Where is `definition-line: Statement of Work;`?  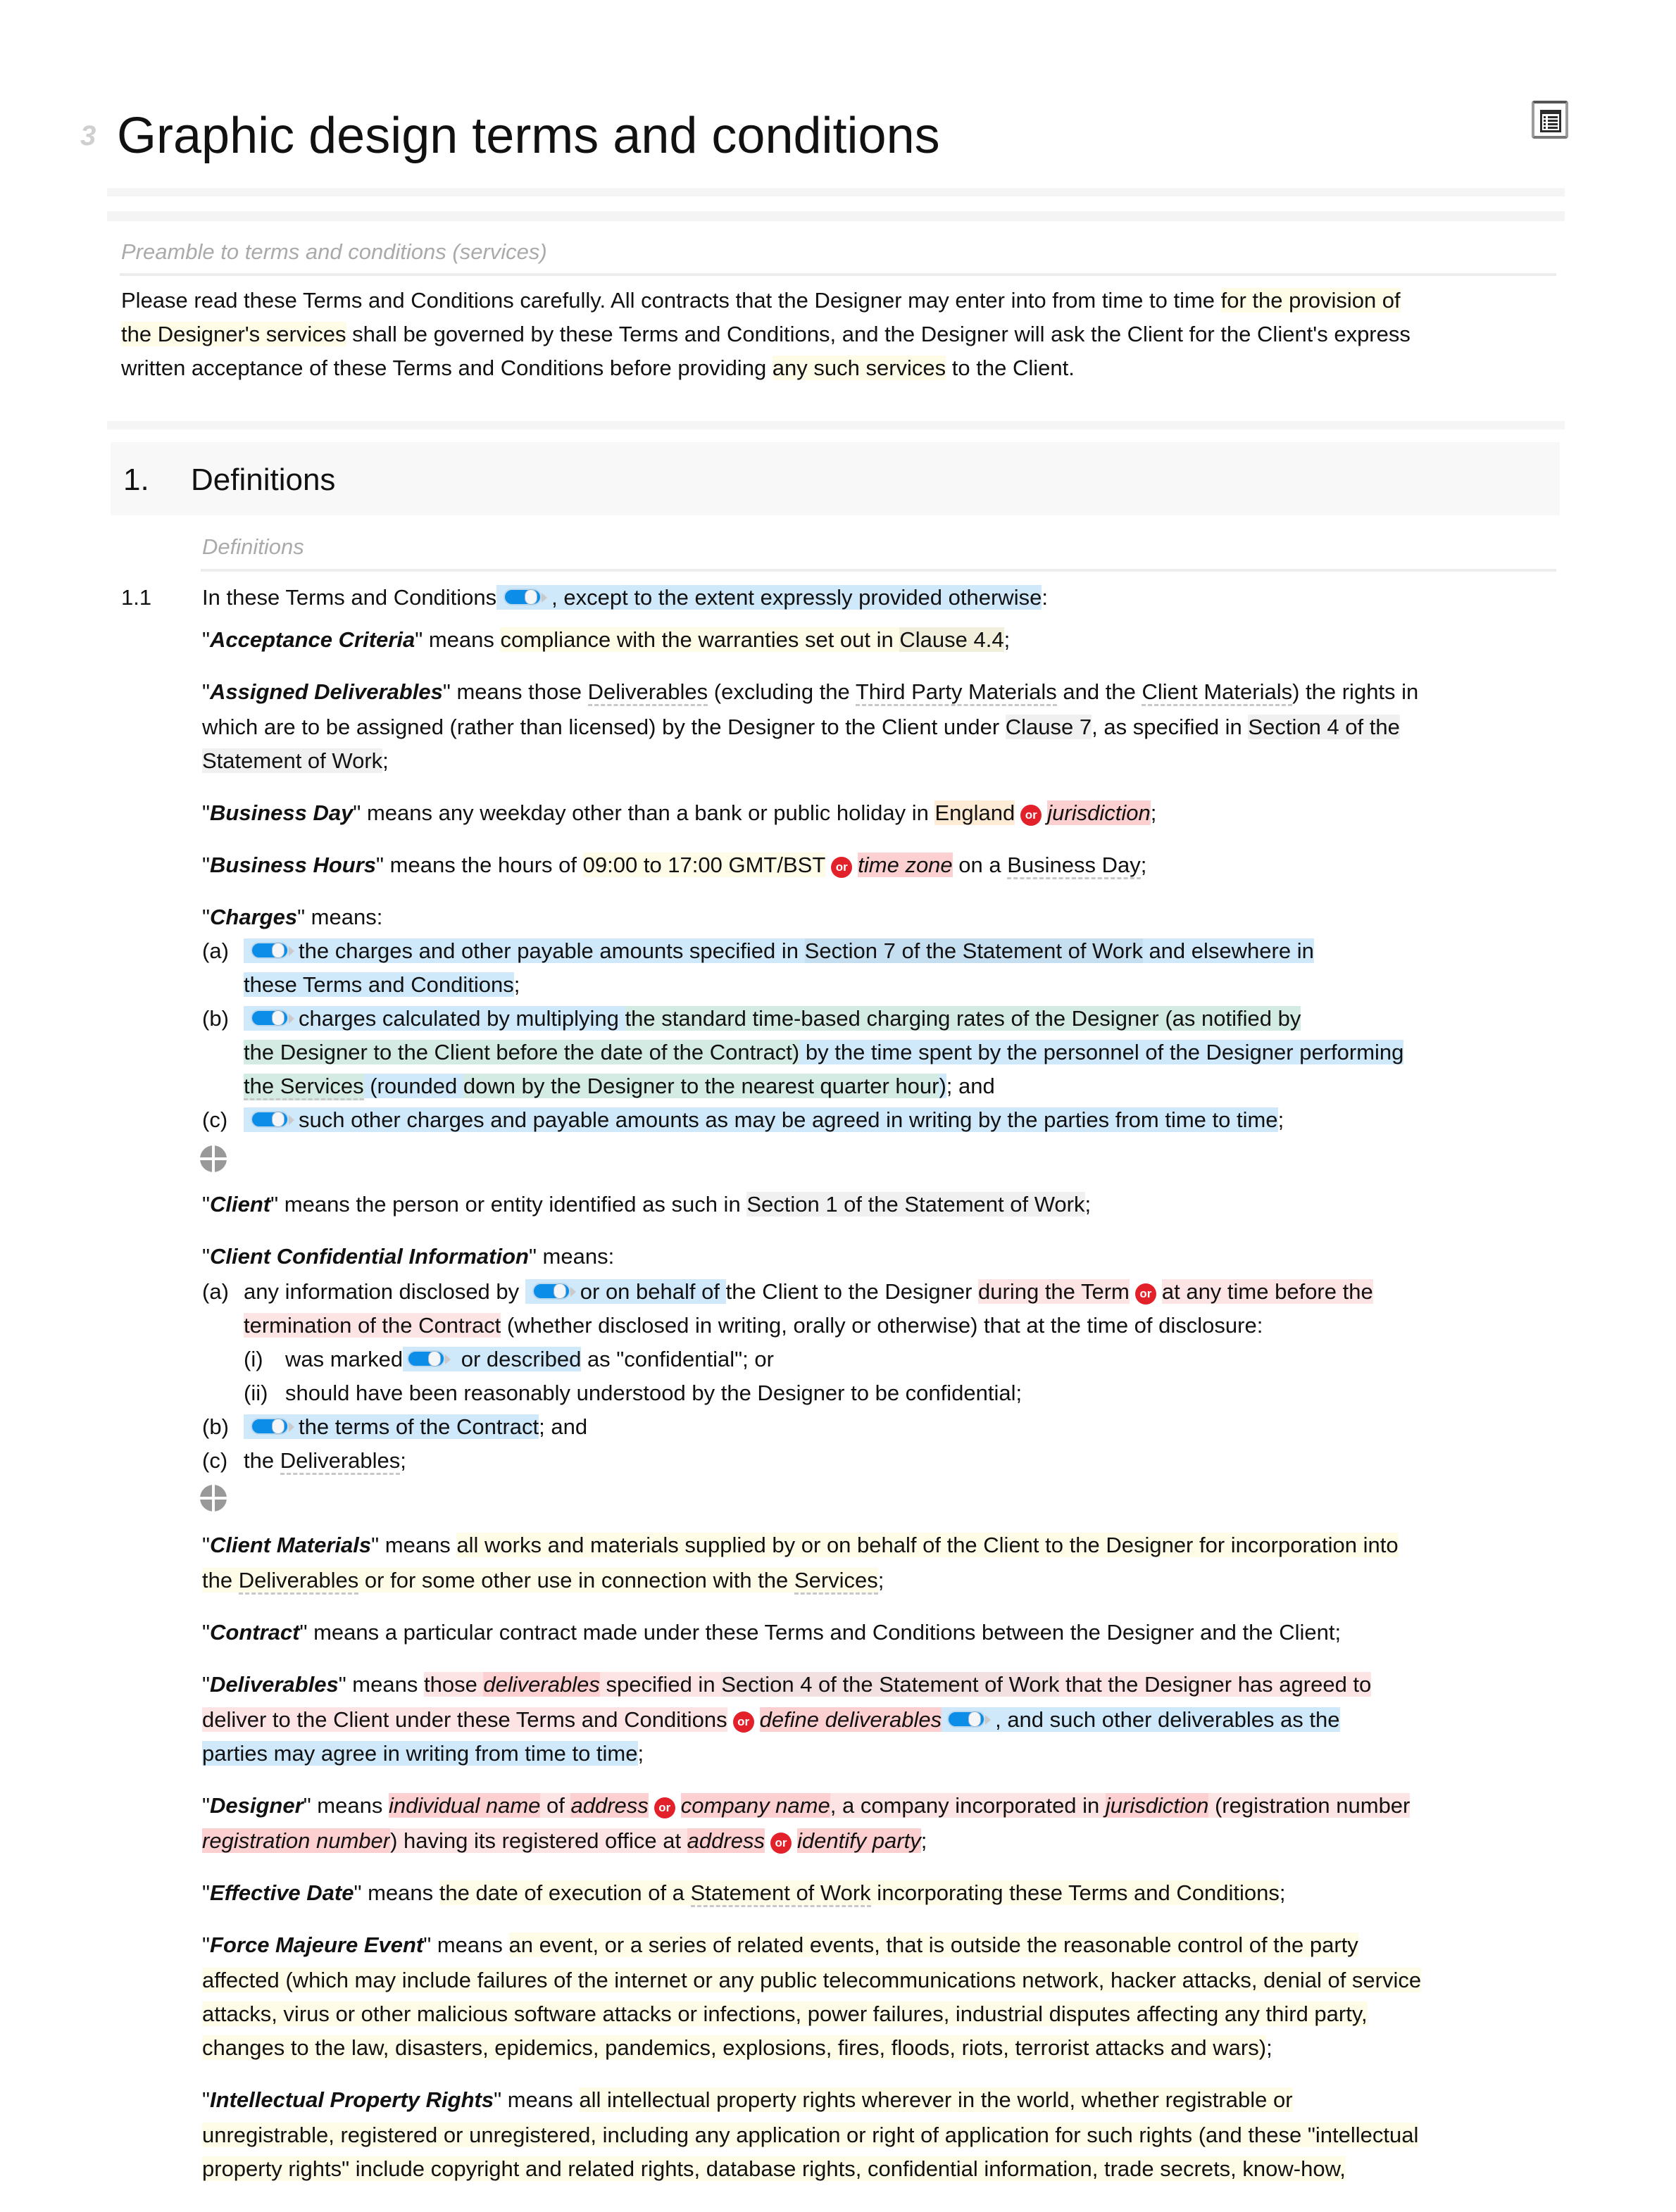
definition-line: Statement of Work; is located at coordinates (295, 760).